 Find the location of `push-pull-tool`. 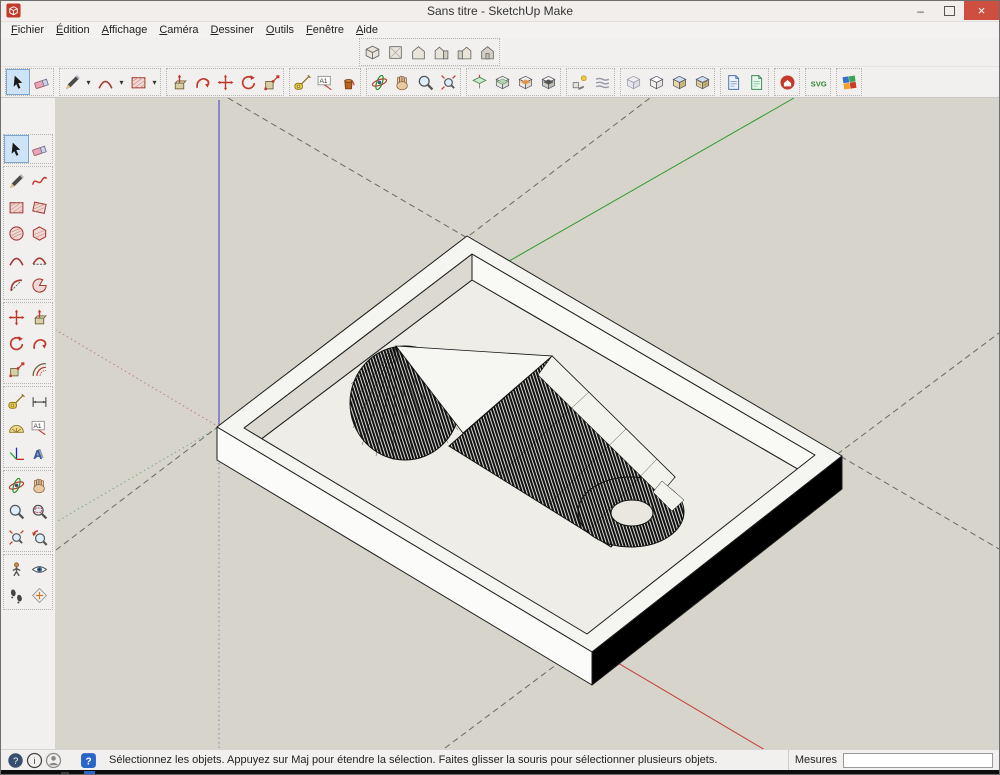

push-pull-tool is located at coordinates (39, 317).